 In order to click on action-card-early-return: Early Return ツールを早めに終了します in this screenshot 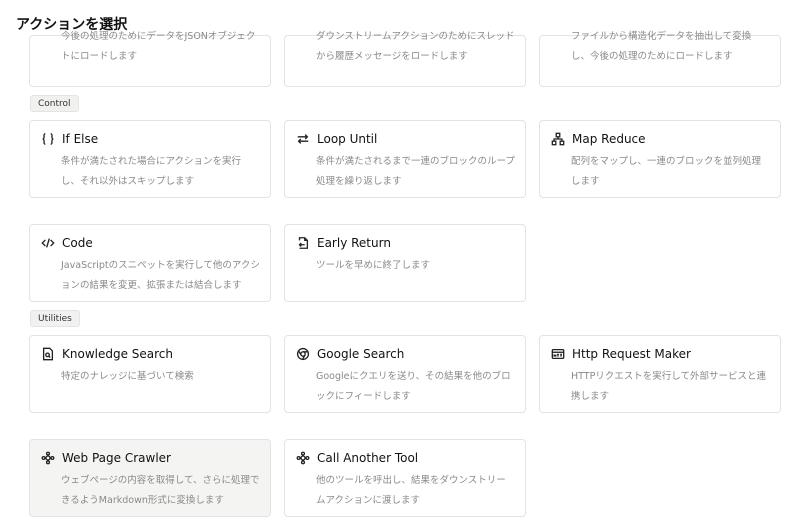, I will do `click(405, 263)`.